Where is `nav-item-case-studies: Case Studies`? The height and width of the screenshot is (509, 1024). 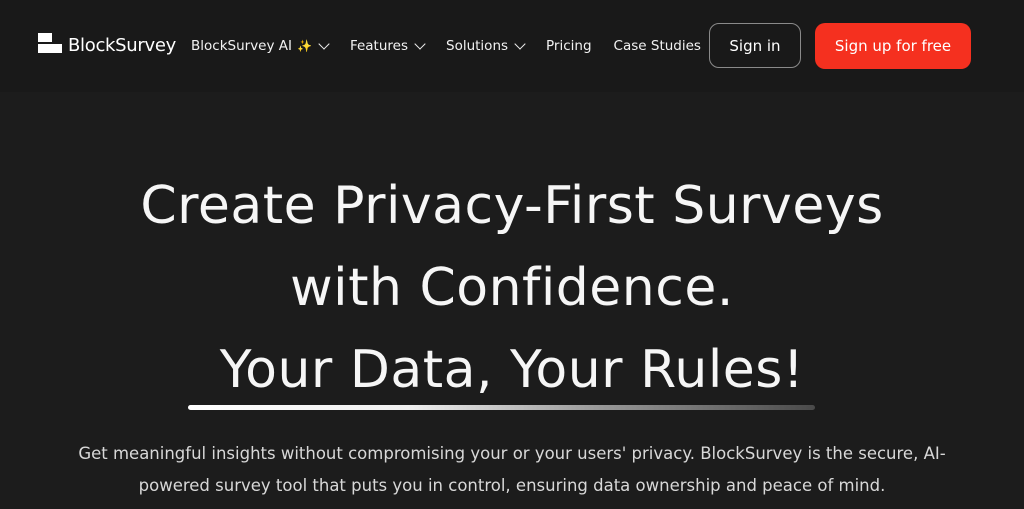 nav-item-case-studies: Case Studies is located at coordinates (657, 46).